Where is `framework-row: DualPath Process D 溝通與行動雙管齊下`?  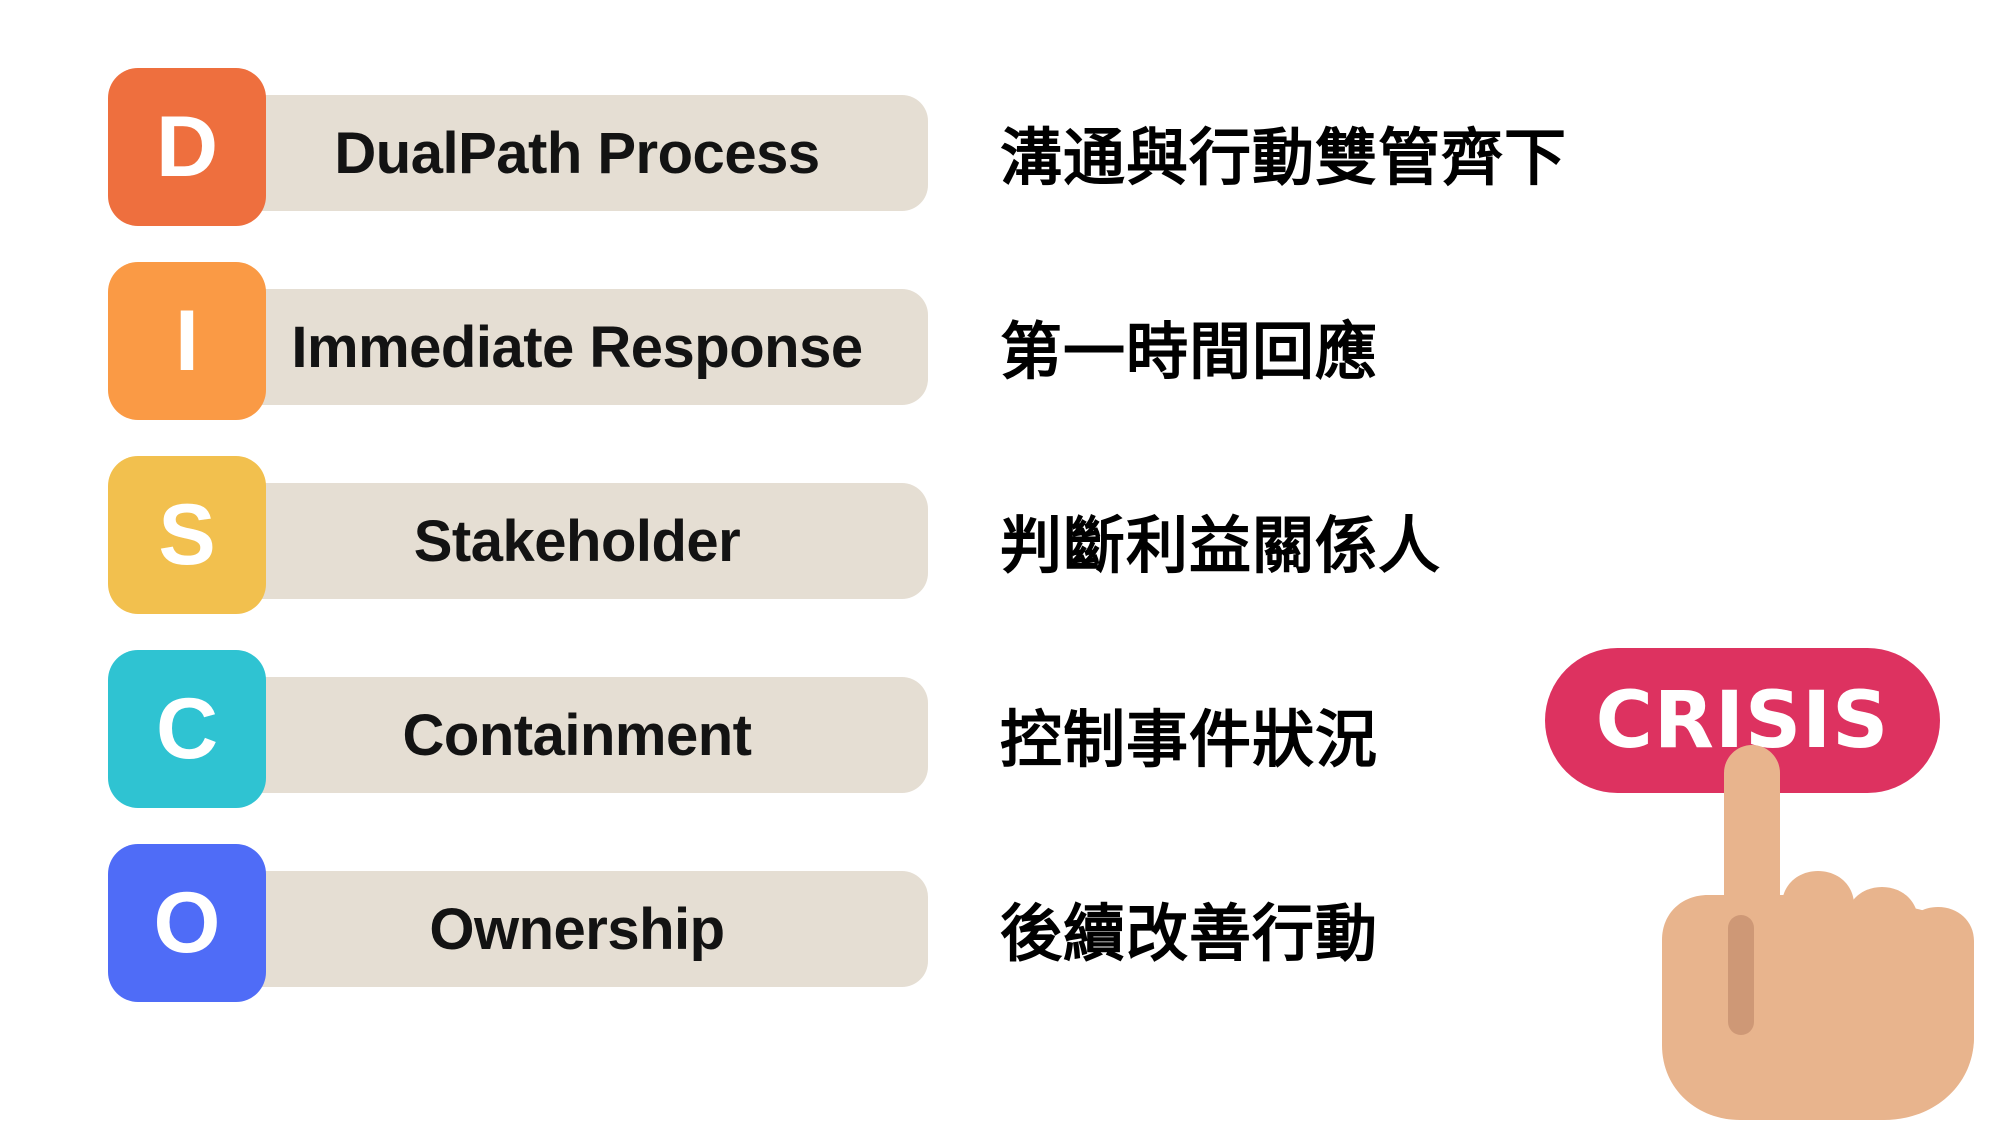
framework-row: DualPath Process D 溝通與行動雙管齊下 is located at coordinates (800, 148).